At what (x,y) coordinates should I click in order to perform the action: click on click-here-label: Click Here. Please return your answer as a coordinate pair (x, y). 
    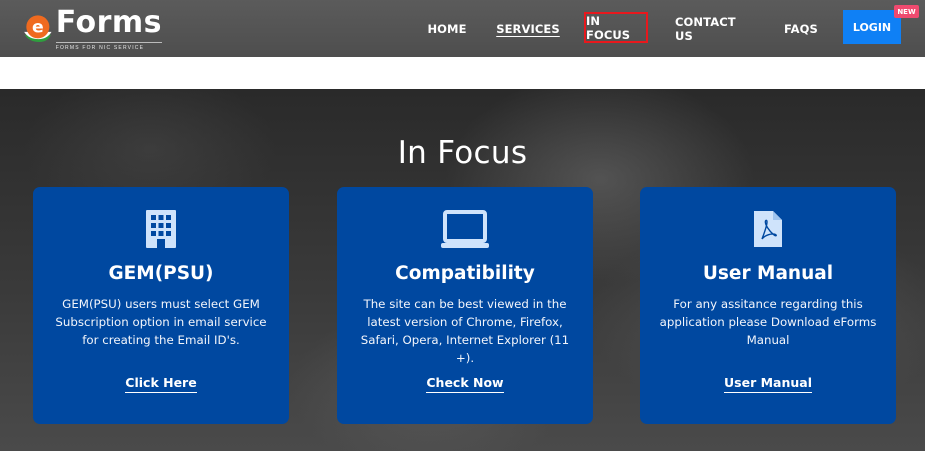
    Looking at the image, I should click on (161, 384).